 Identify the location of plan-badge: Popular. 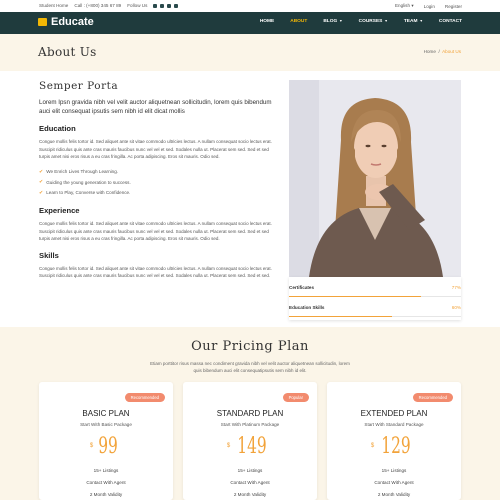
(295, 397).